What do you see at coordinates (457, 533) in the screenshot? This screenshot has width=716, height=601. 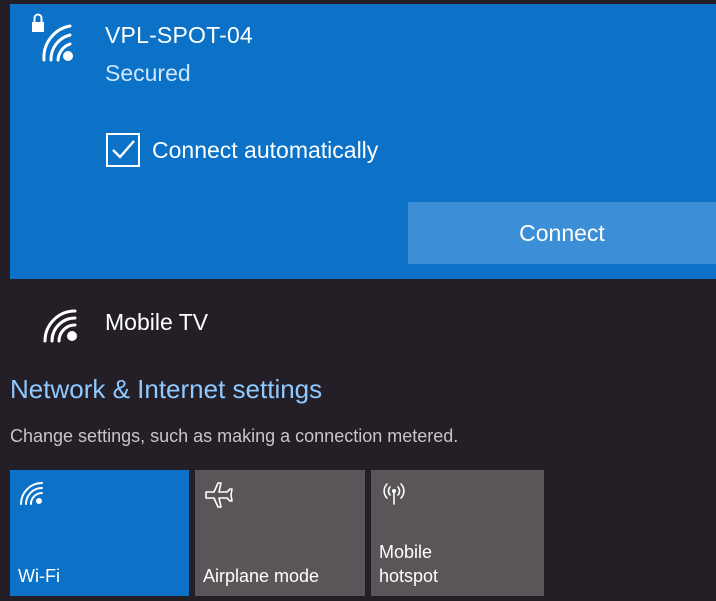 I see `quick-action-mobile-hotspot: Mobile hotspot` at bounding box center [457, 533].